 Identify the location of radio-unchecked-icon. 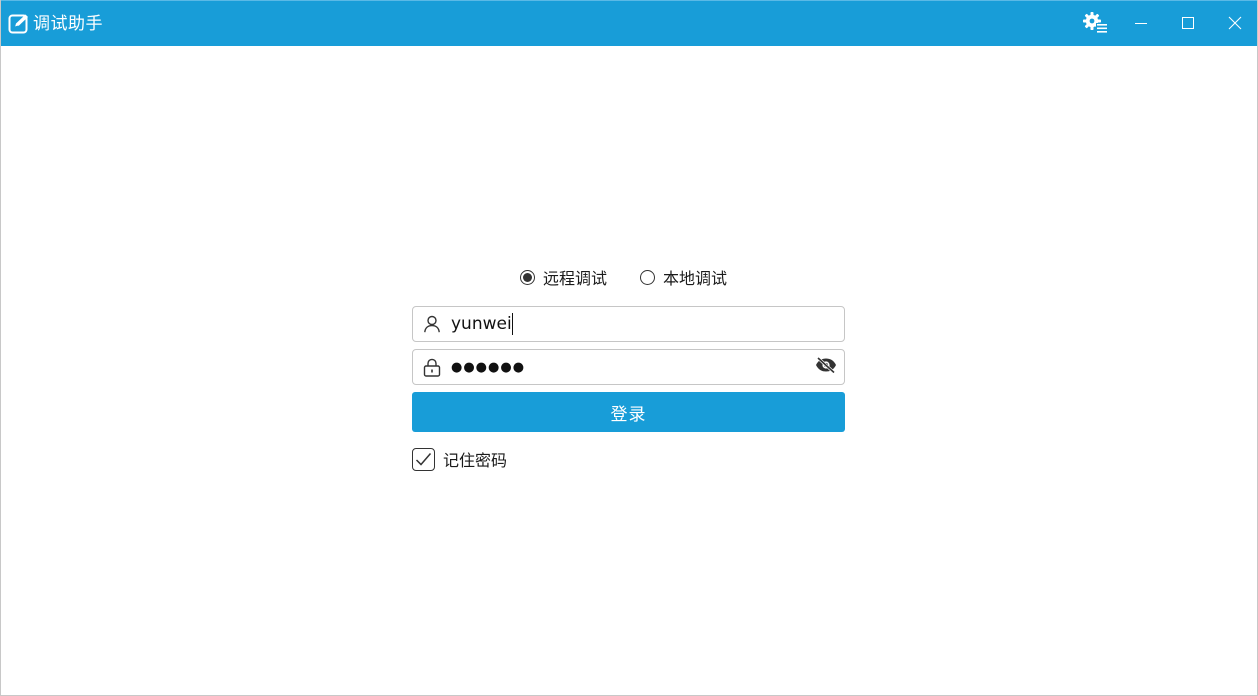
(648, 277).